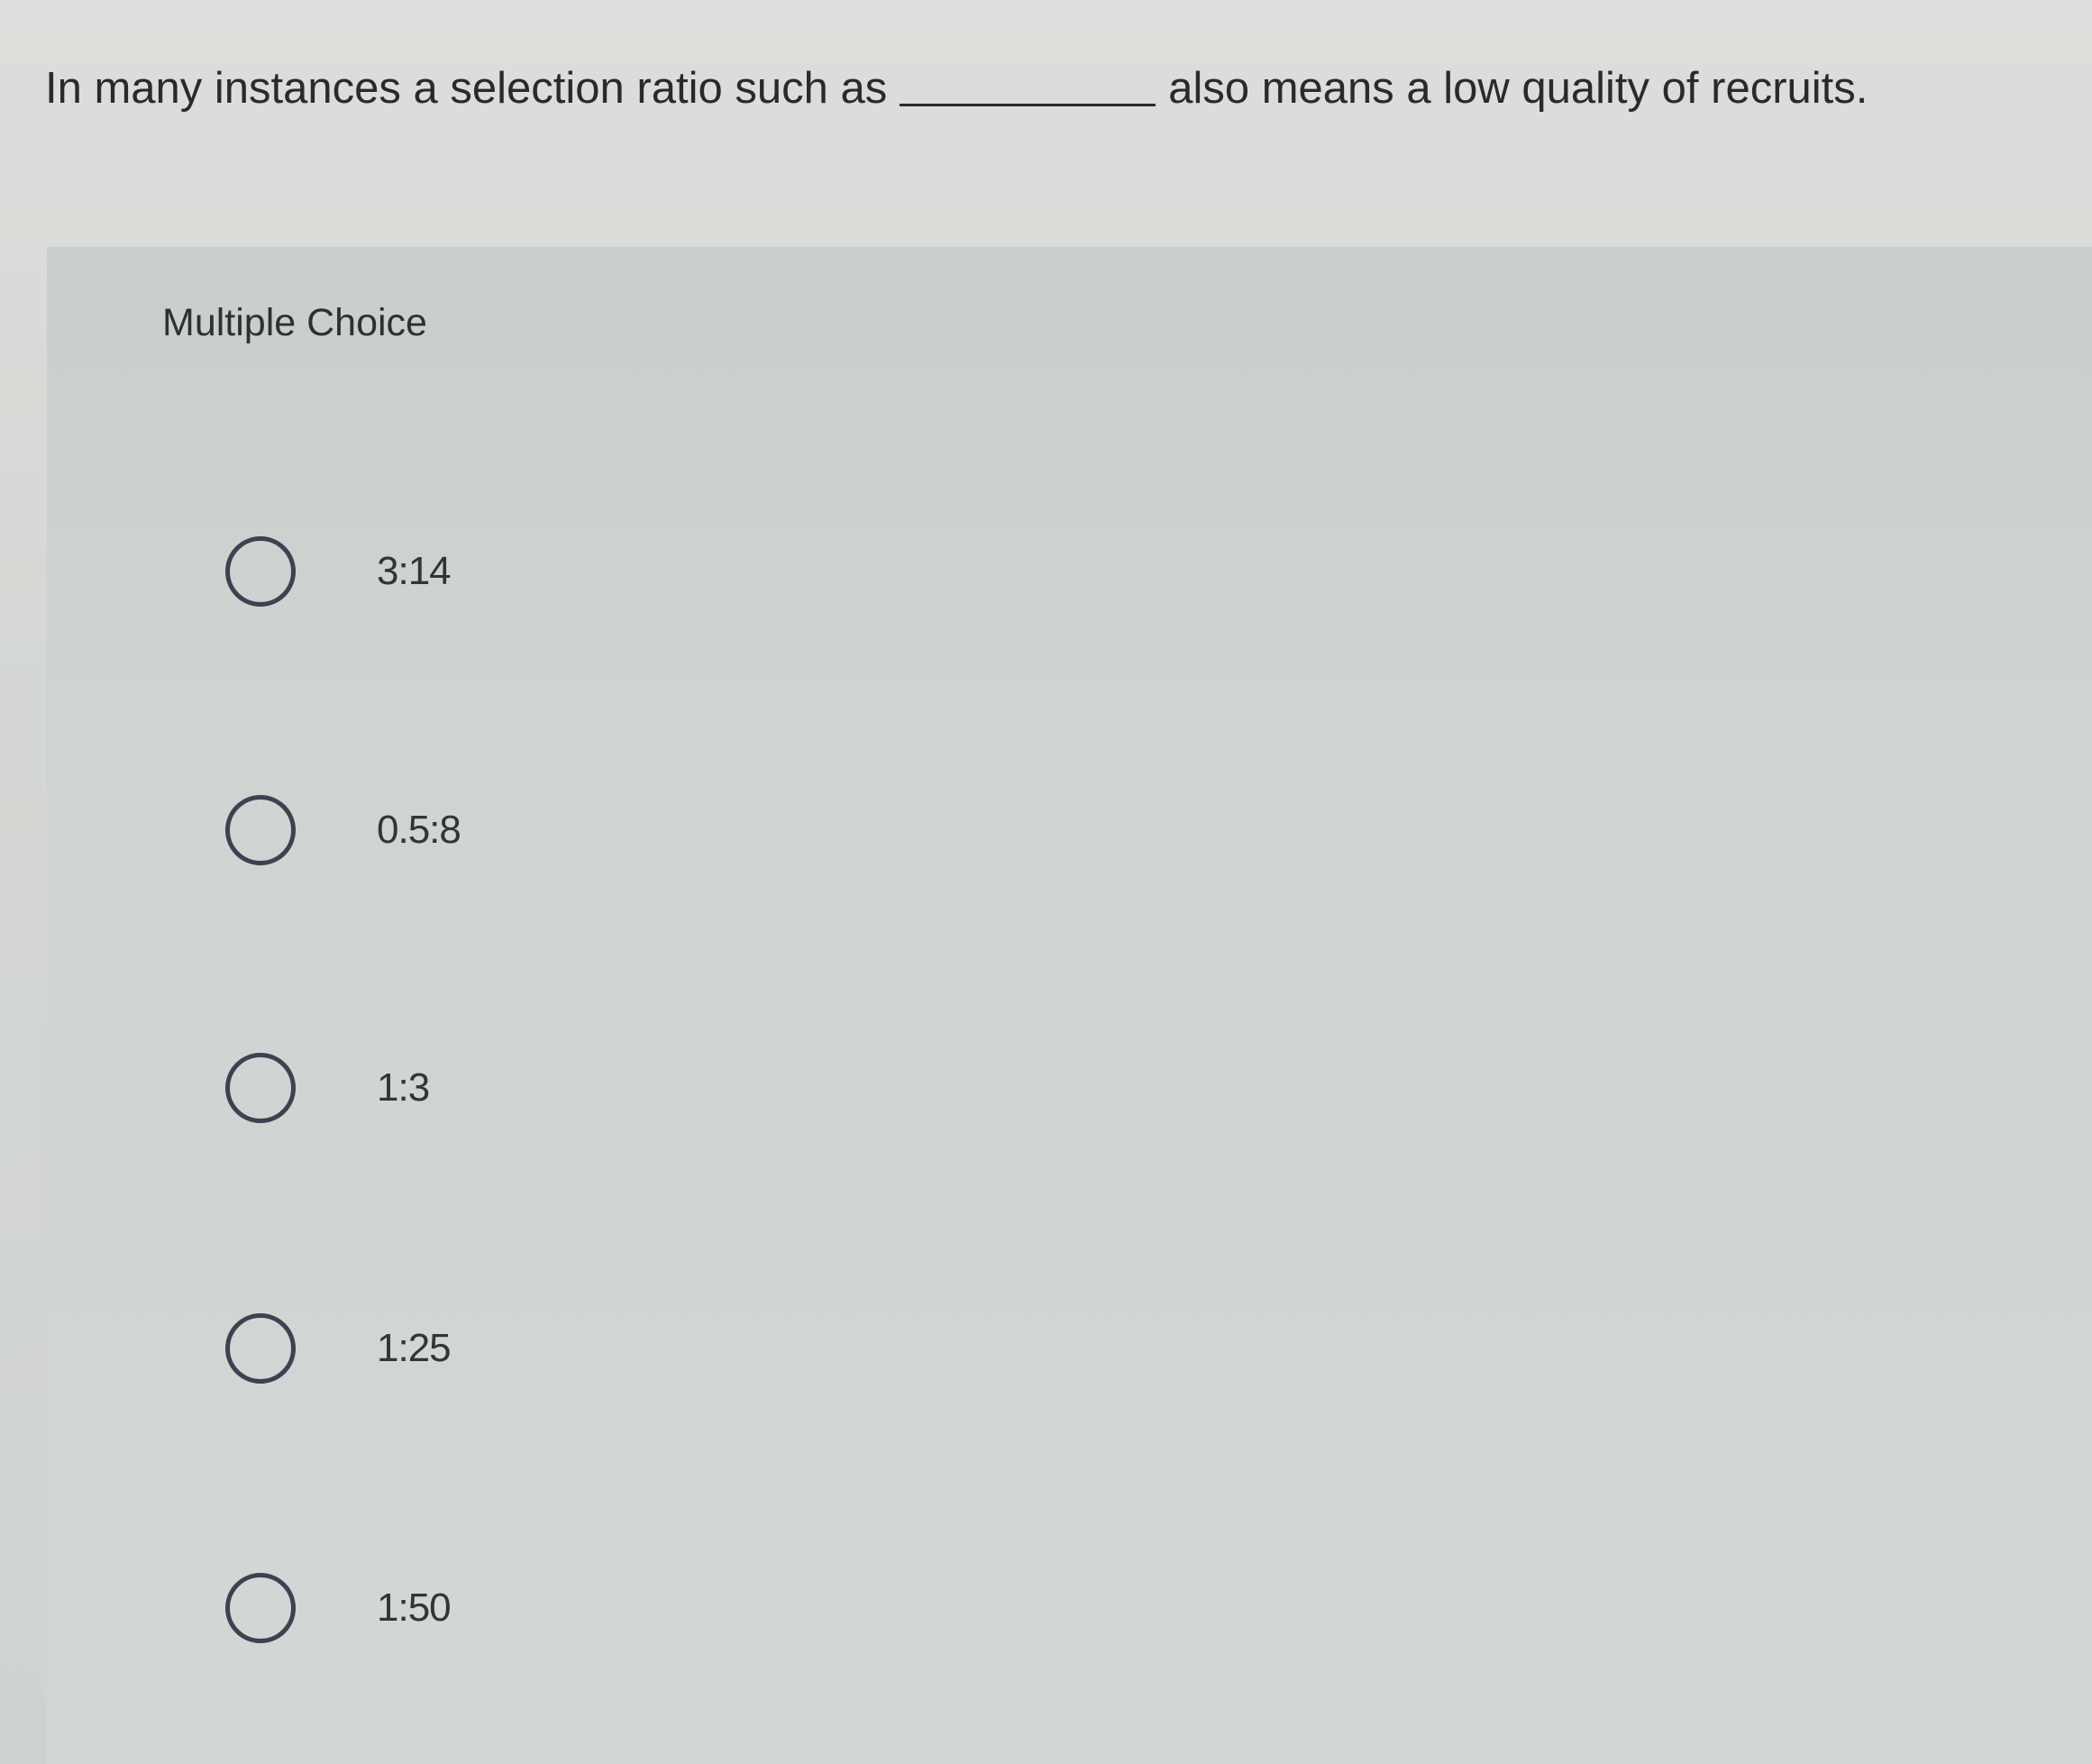 The image size is (2092, 1764). Describe the element at coordinates (294, 322) in the screenshot. I see `question-type-label: Multiple Choice` at that location.